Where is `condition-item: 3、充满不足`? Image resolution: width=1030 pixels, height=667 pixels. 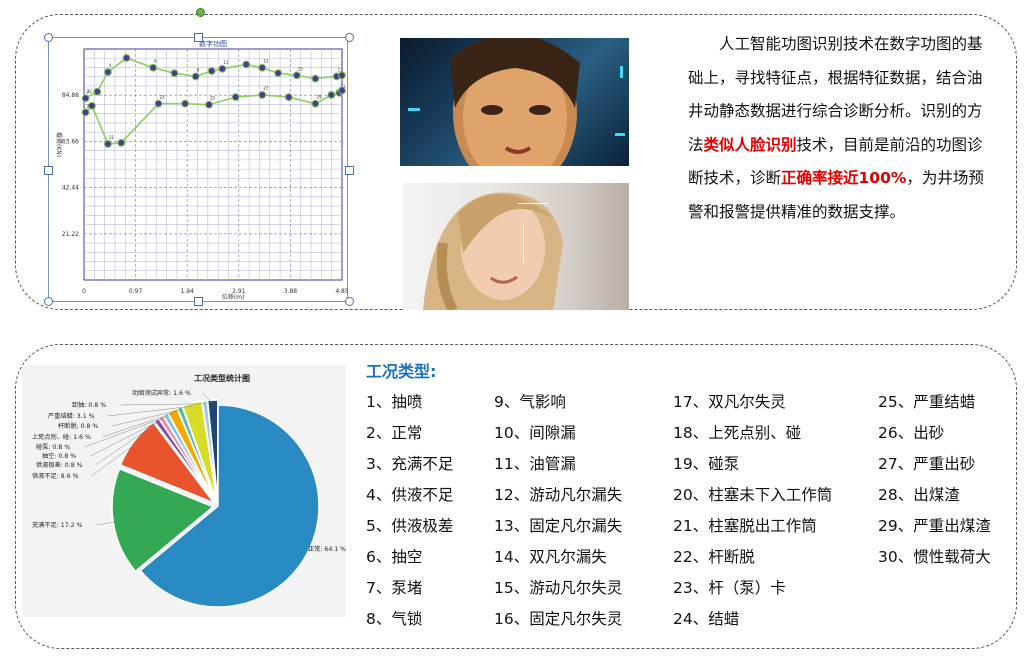
condition-item: 3、充满不足 is located at coordinates (410, 464).